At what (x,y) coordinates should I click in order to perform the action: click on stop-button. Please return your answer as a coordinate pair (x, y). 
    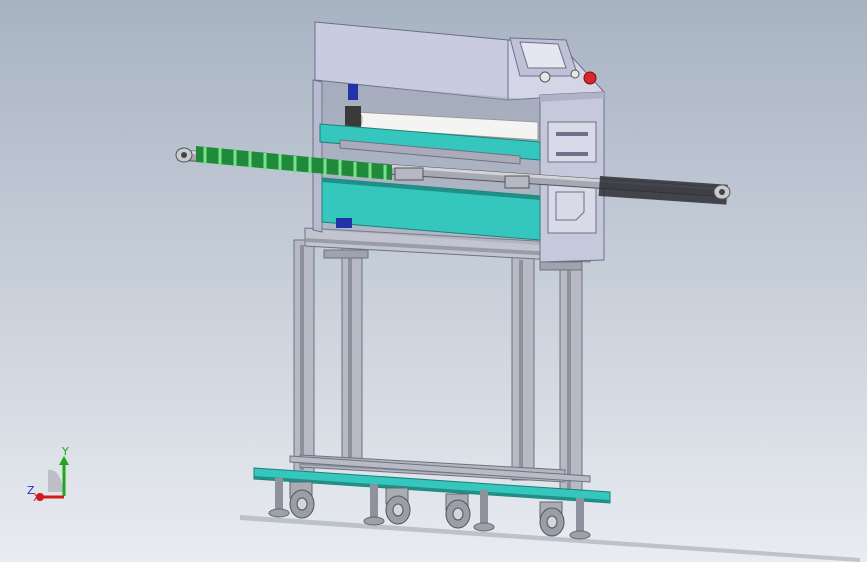
    Looking at the image, I should click on (590, 78).